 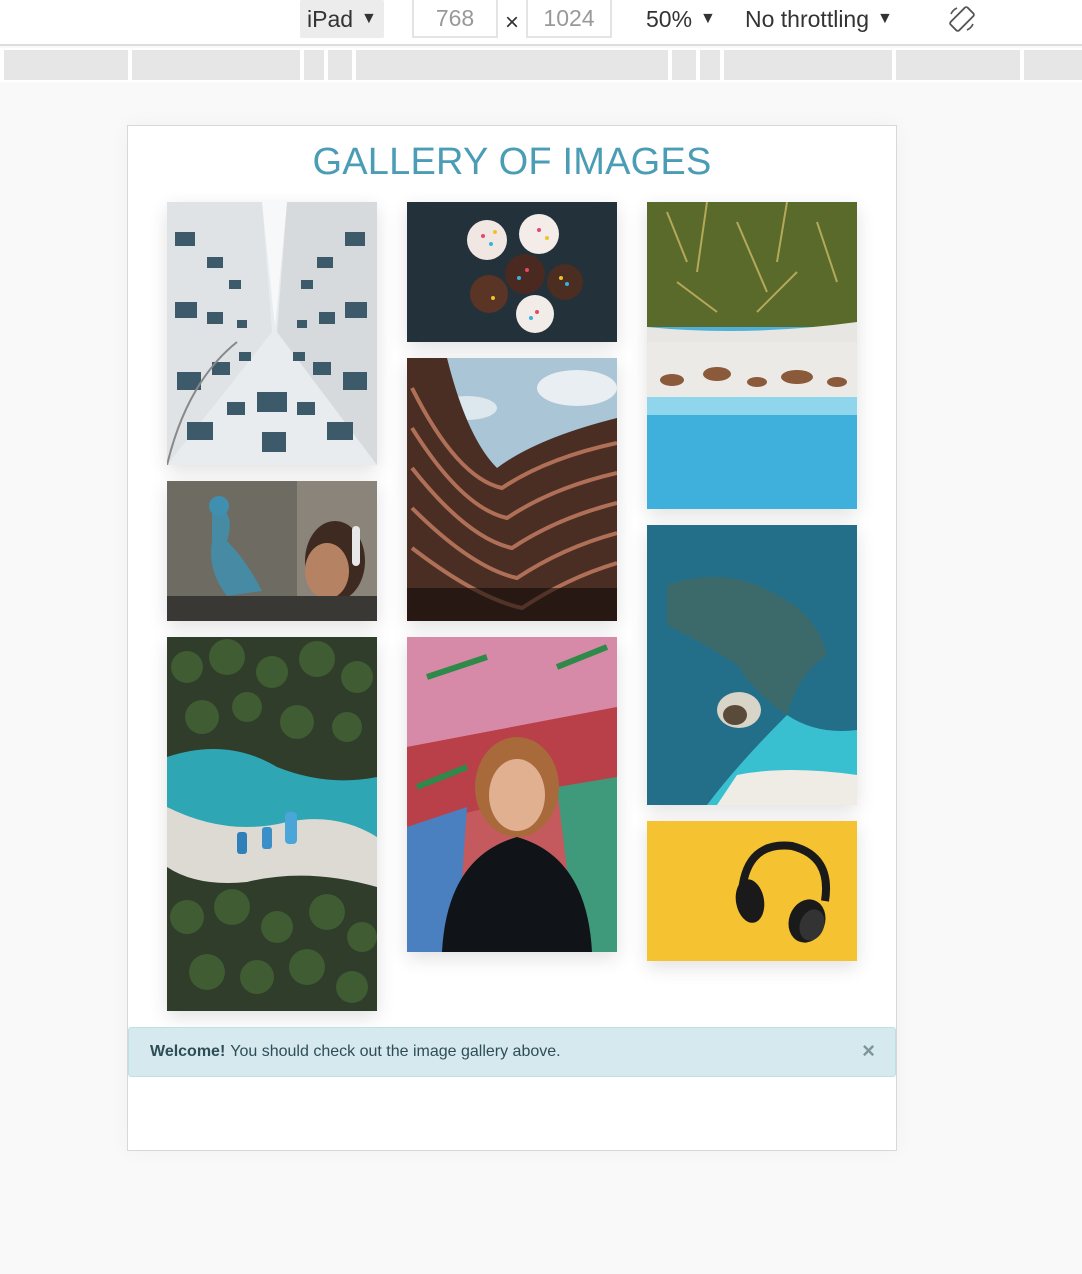 What do you see at coordinates (868, 1051) in the screenshot?
I see `close-icon: ×` at bounding box center [868, 1051].